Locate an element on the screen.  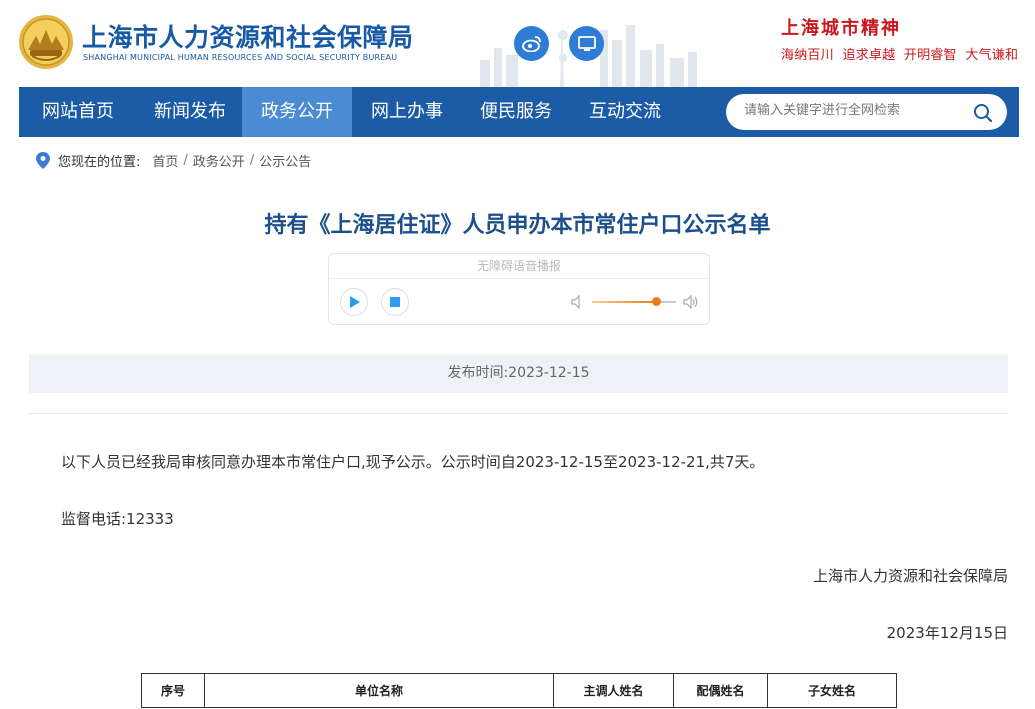
stop-icon is located at coordinates (395, 302).